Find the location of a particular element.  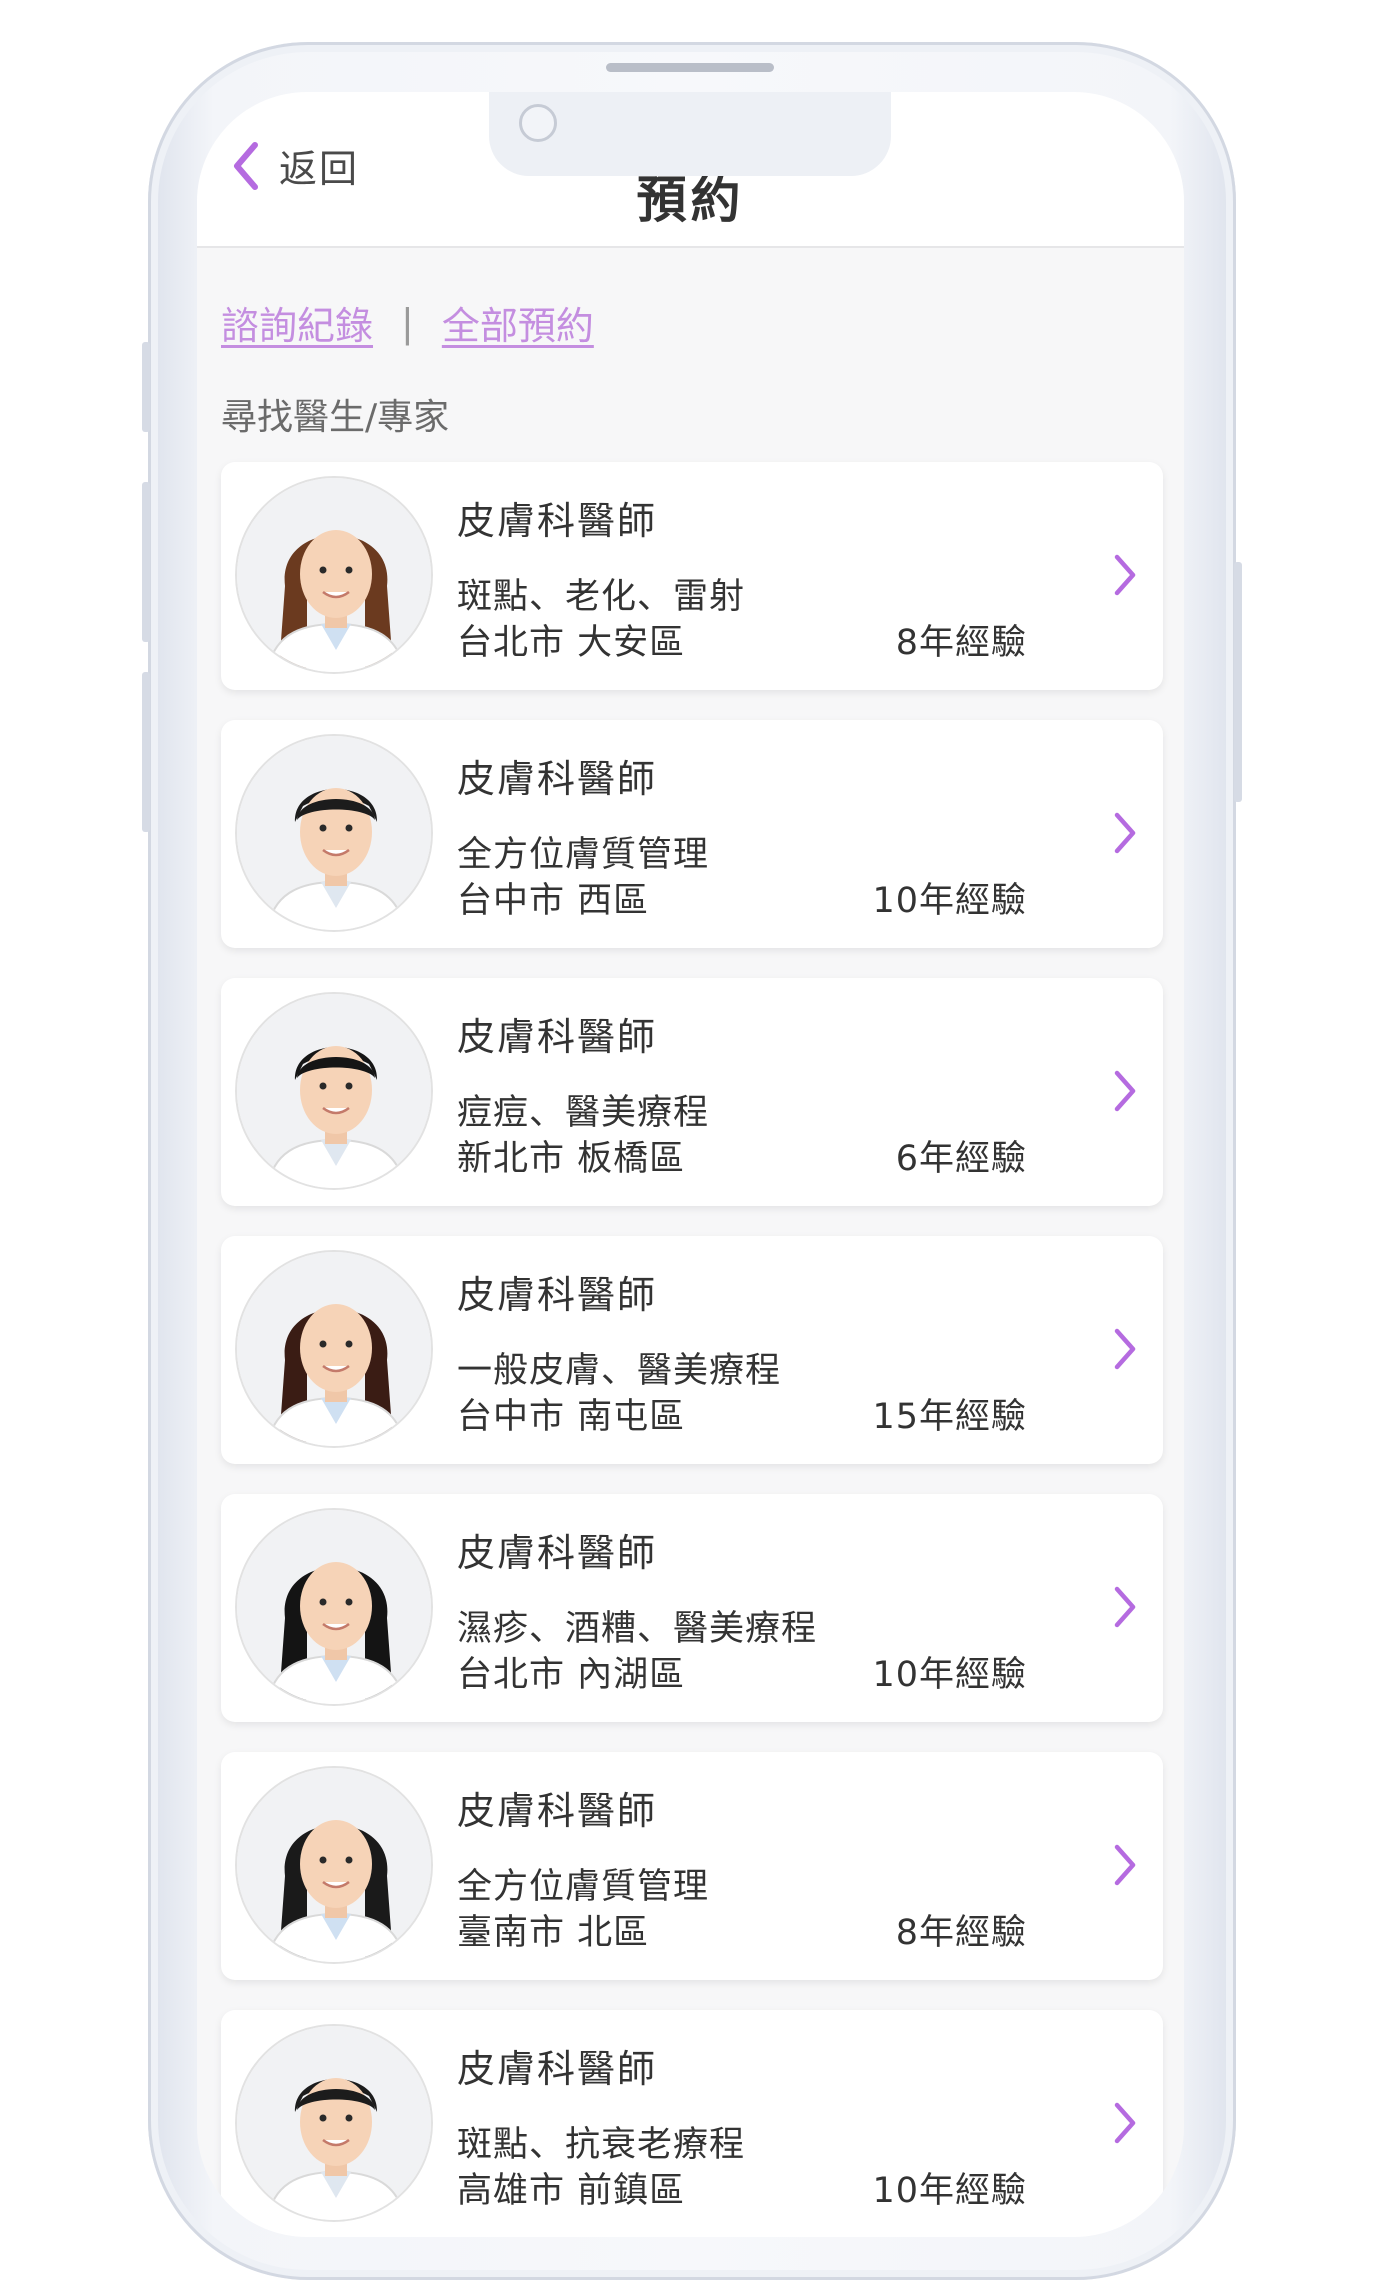

doctor-specialty: 斑點、老化、雷射 is located at coordinates (601, 597).